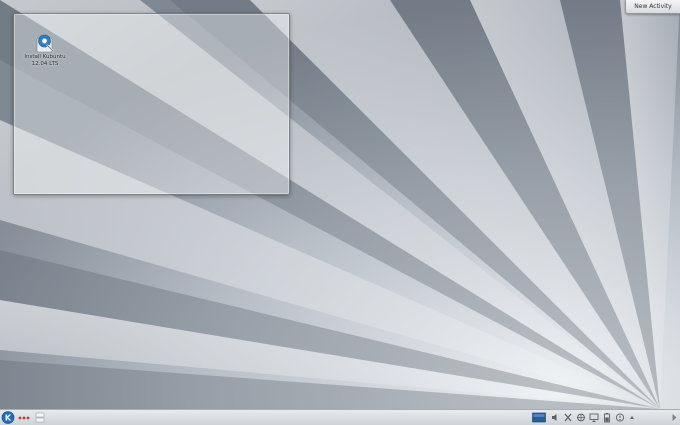  I want to click on new-activity-label: New Activity, so click(653, 6).